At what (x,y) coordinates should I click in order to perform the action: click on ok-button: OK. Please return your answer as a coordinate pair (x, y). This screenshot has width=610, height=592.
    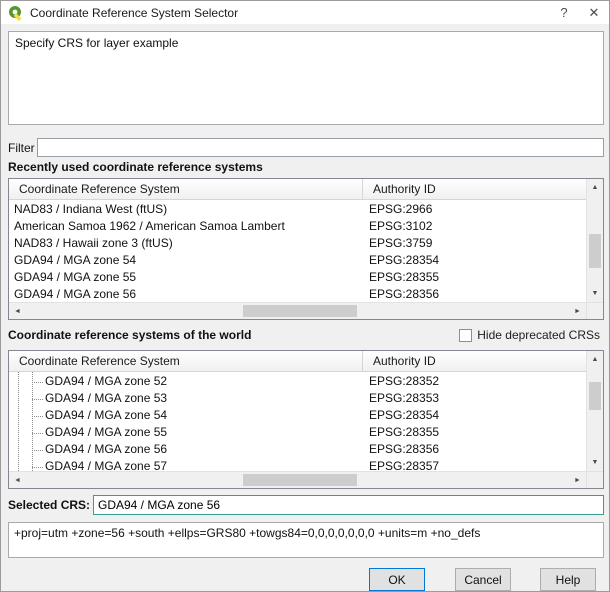
    Looking at the image, I should click on (397, 579).